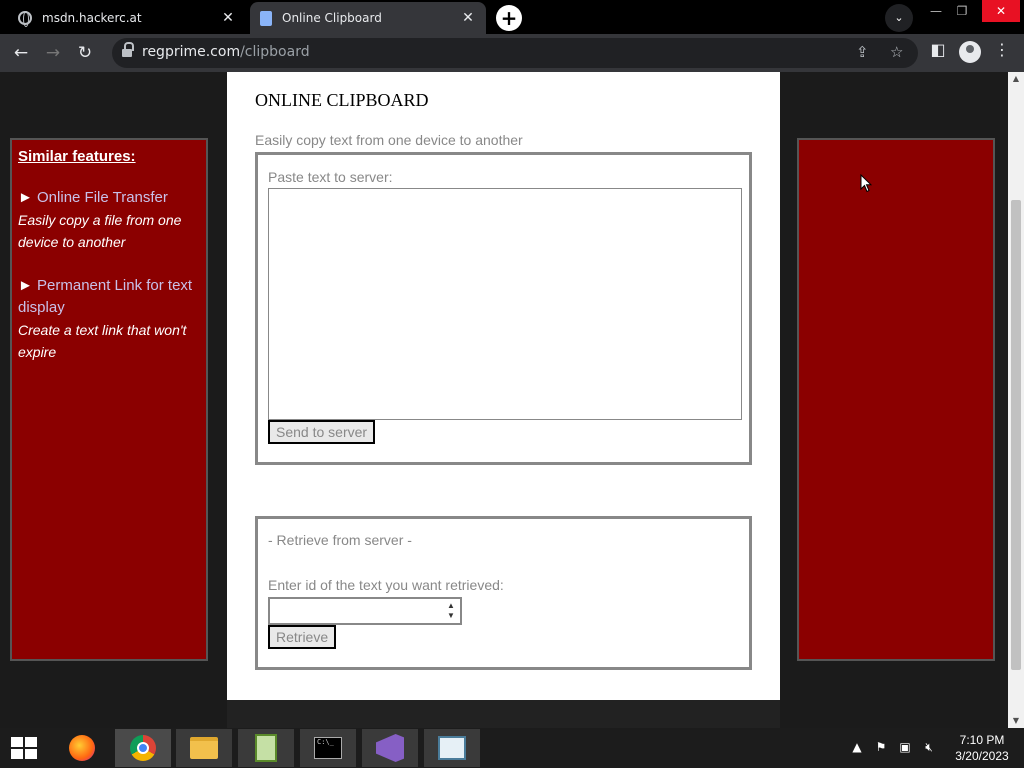 The width and height of the screenshot is (1024, 768). What do you see at coordinates (342, 100) in the screenshot?
I see `page-title: ONLINE CLIPBOARD` at bounding box center [342, 100].